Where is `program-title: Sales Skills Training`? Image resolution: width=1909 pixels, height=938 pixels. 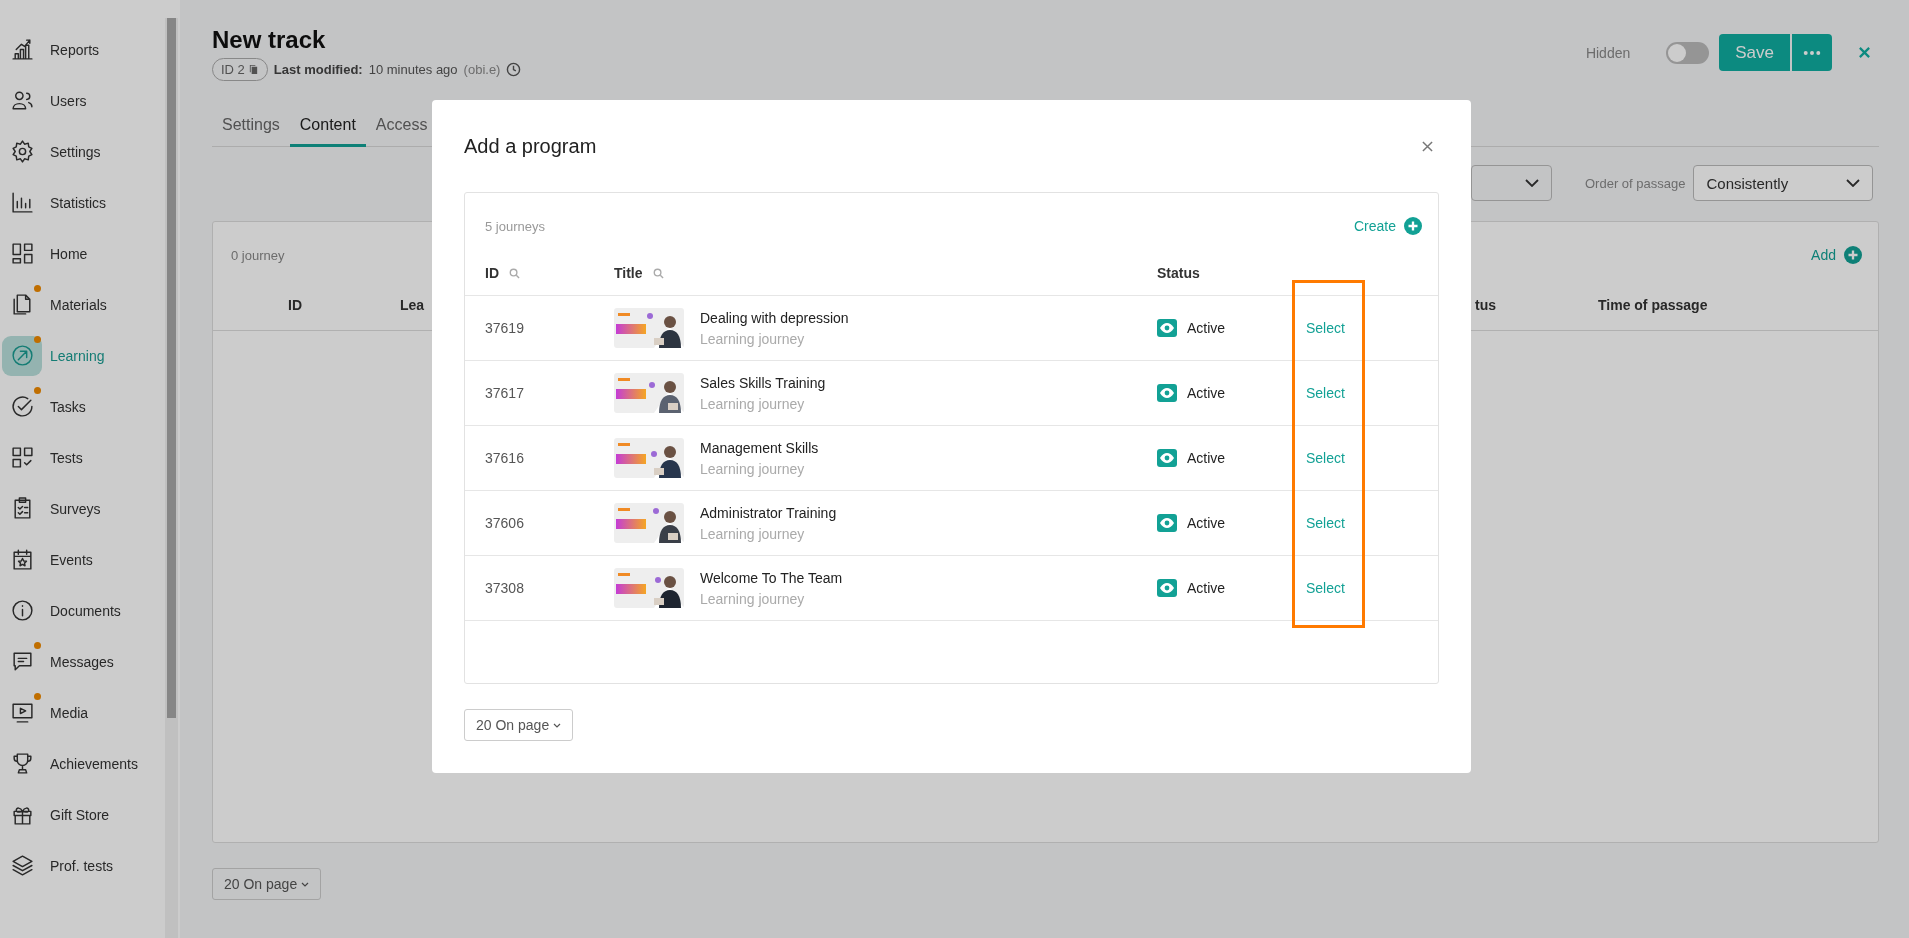
program-title: Sales Skills Training is located at coordinates (763, 382).